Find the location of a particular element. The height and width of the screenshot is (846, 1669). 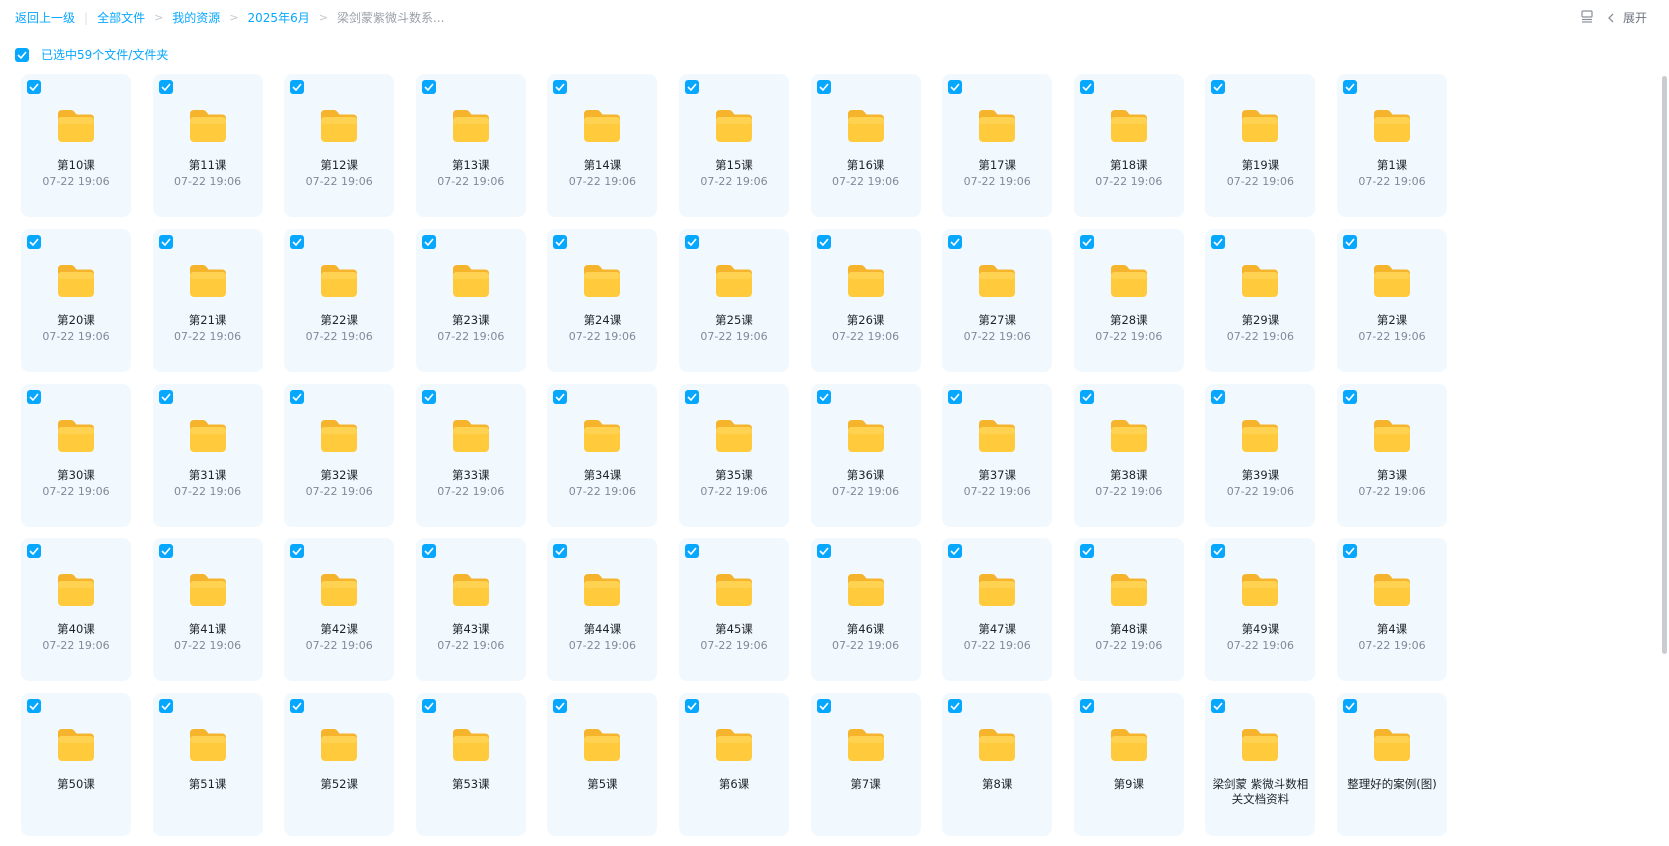

folder-card: 第34课 07-22 19:06 is located at coordinates (602, 455).